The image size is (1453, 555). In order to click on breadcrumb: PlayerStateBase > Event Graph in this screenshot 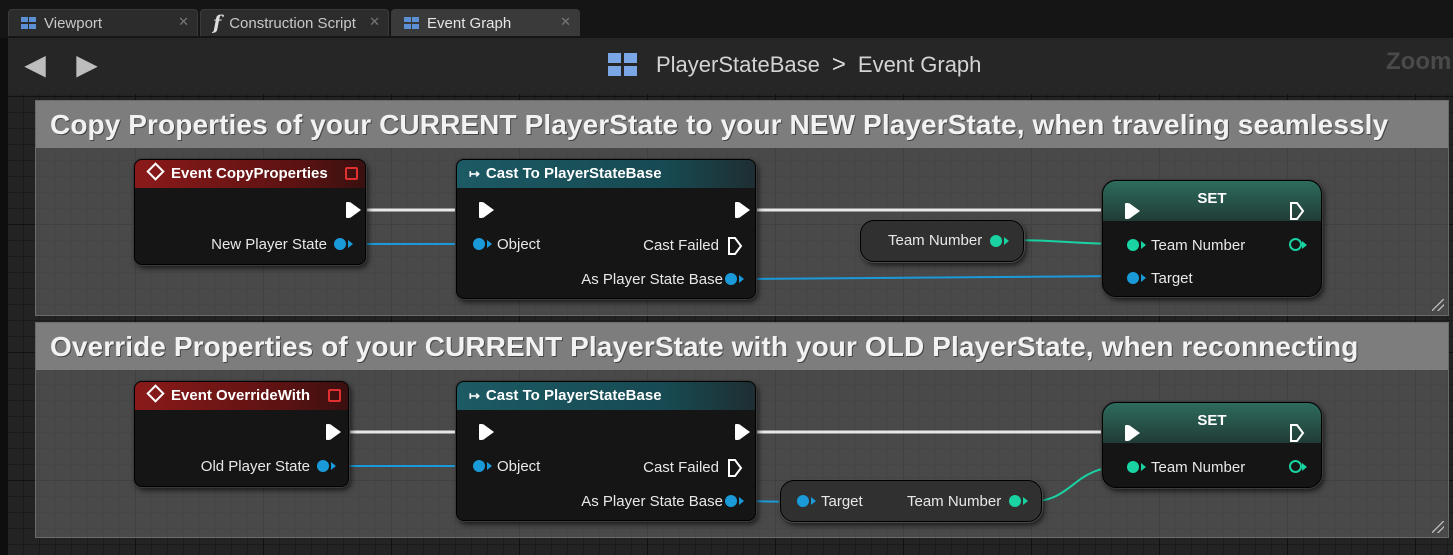, I will do `click(794, 65)`.